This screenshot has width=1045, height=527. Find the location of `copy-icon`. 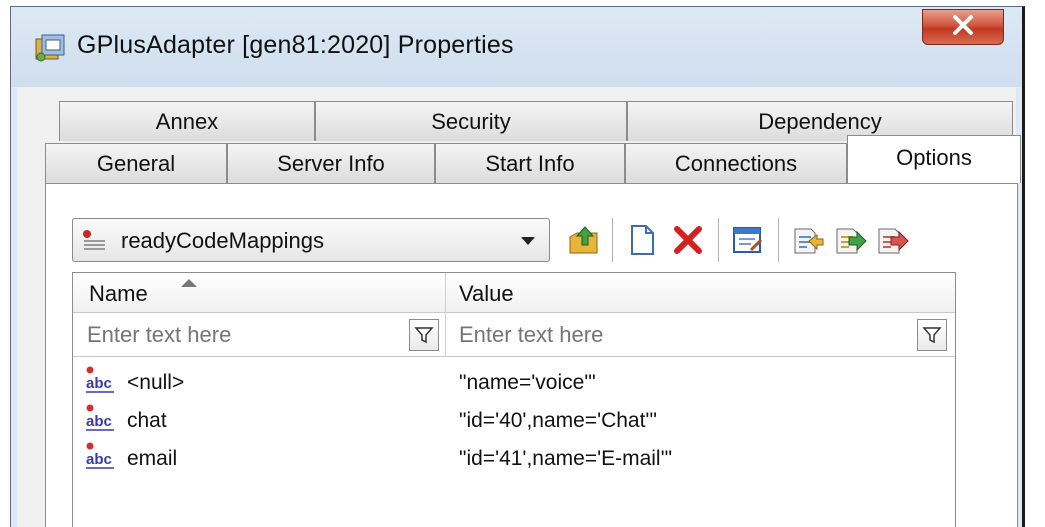

copy-icon is located at coordinates (893, 241).